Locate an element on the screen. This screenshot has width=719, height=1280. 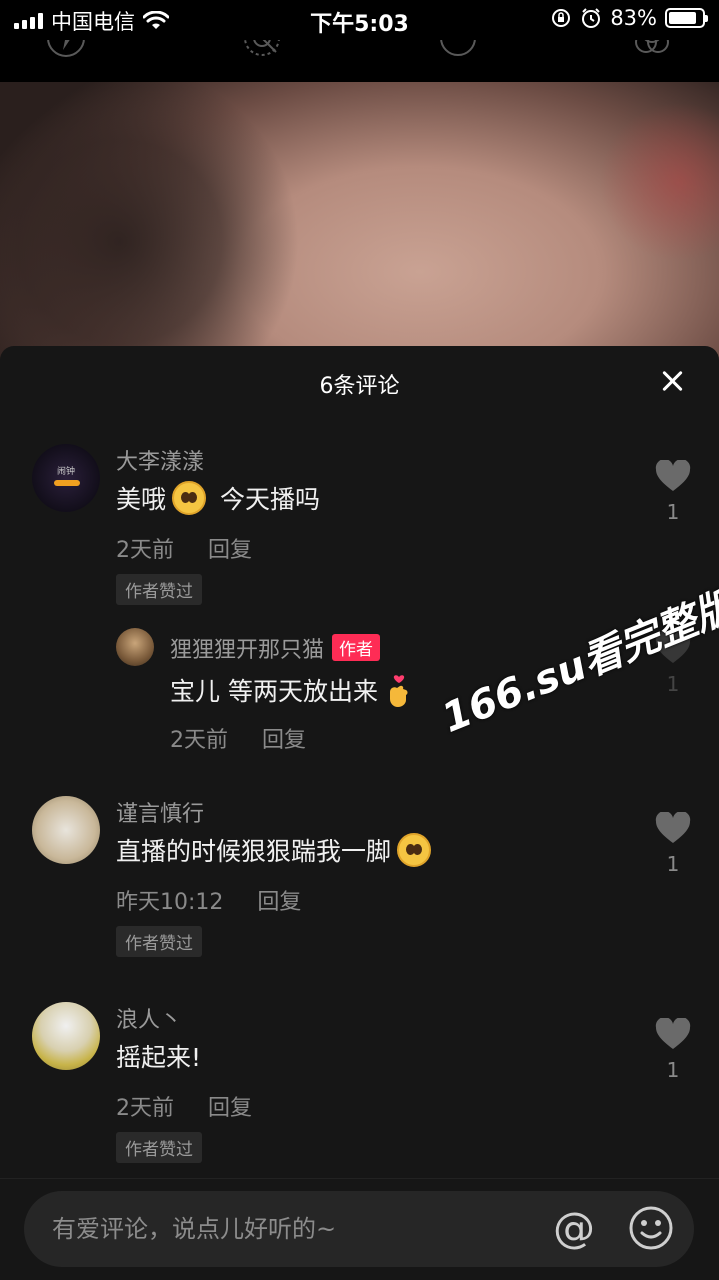
comment-text: 直播的时候狠狠踹我一脚 is located at coordinates (274, 850).